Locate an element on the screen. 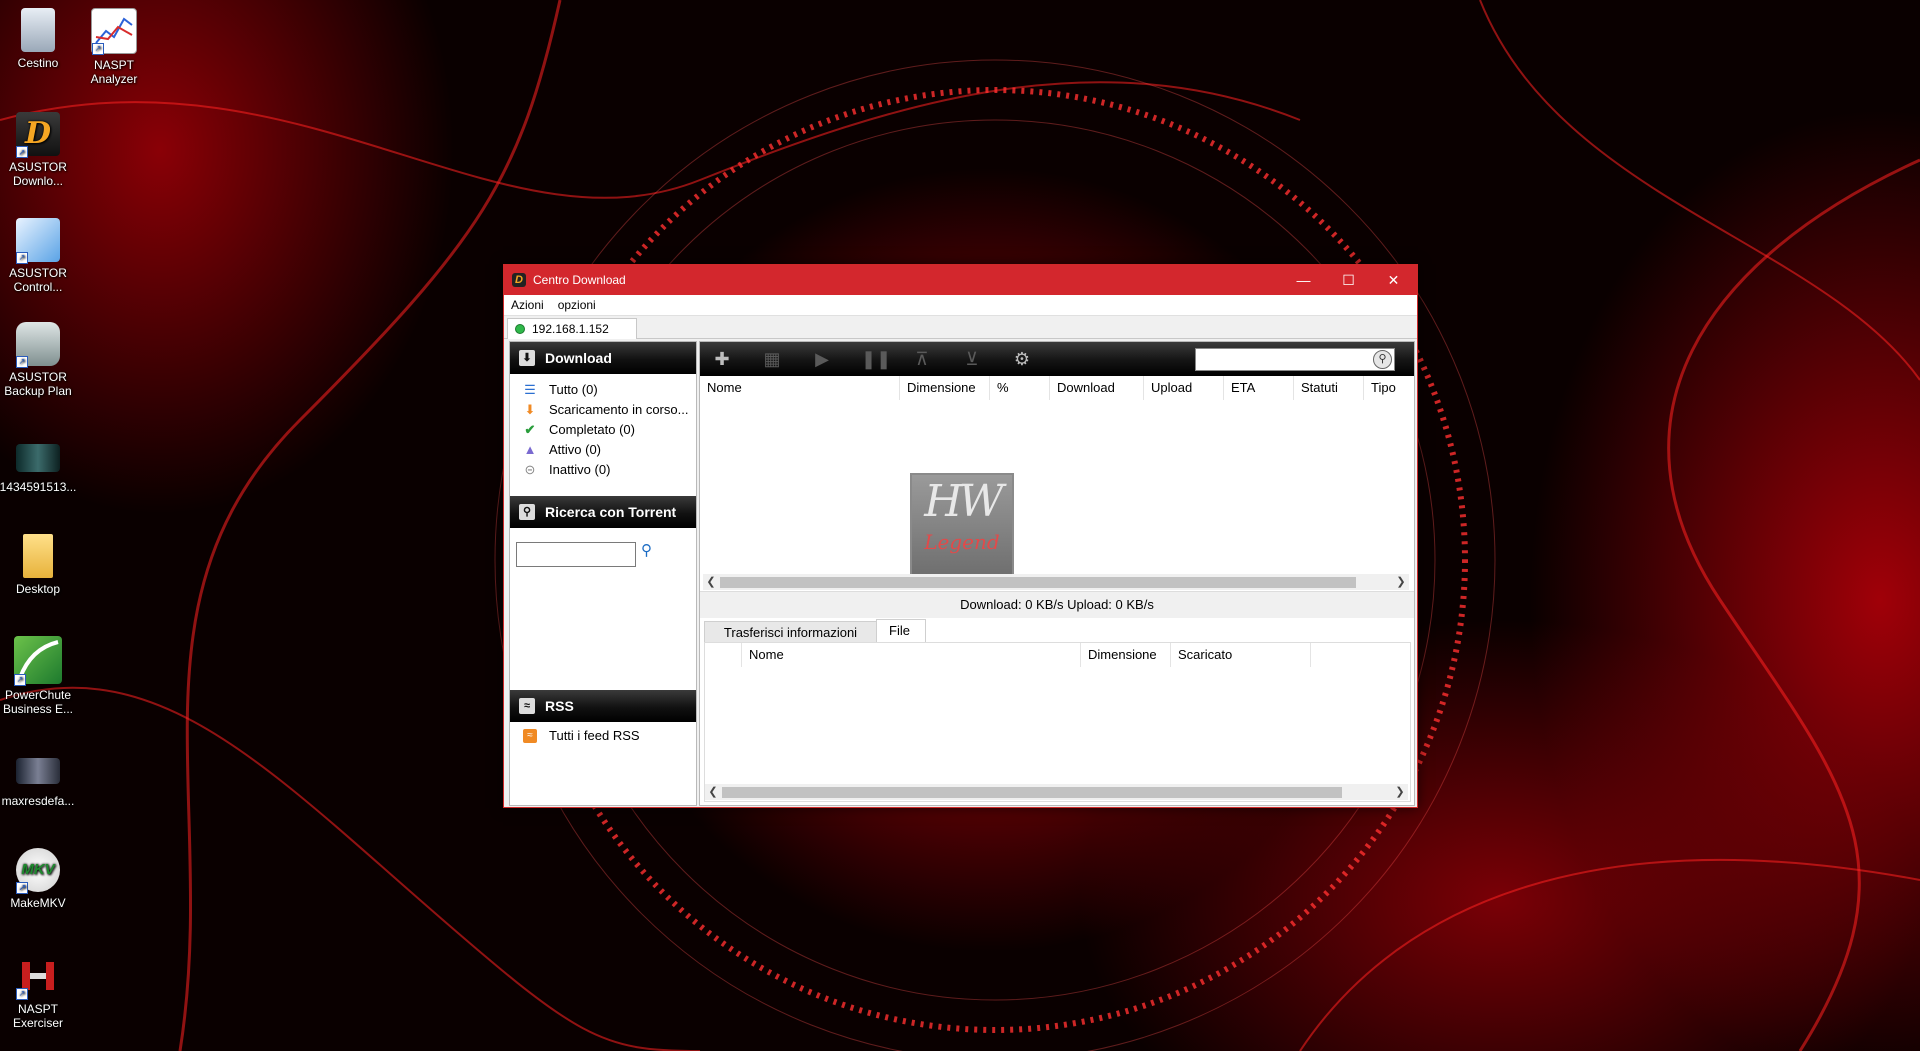  rss-feed-icon: ≈ is located at coordinates (530, 736).